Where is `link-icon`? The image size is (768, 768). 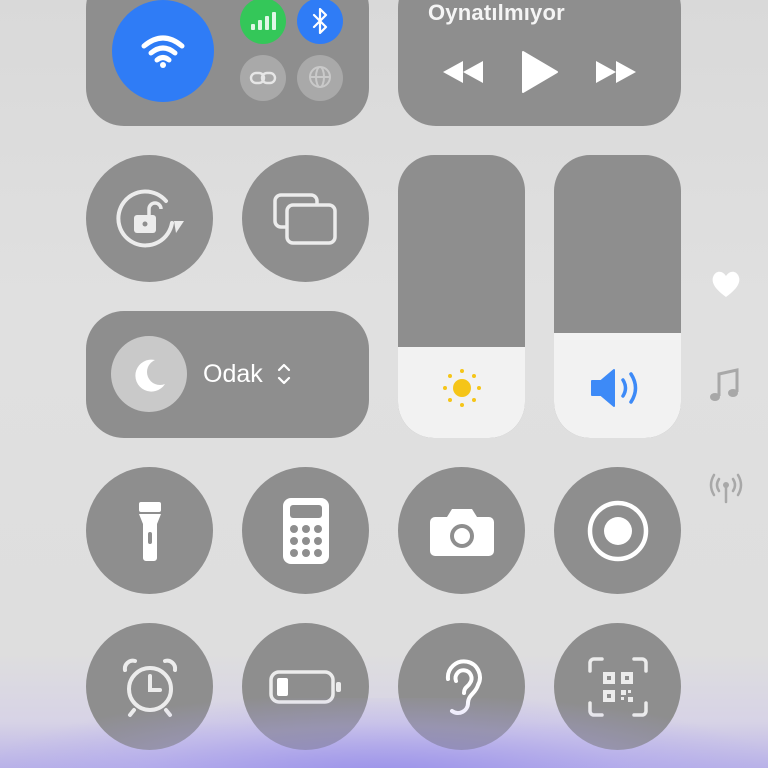
link-icon is located at coordinates (263, 78).